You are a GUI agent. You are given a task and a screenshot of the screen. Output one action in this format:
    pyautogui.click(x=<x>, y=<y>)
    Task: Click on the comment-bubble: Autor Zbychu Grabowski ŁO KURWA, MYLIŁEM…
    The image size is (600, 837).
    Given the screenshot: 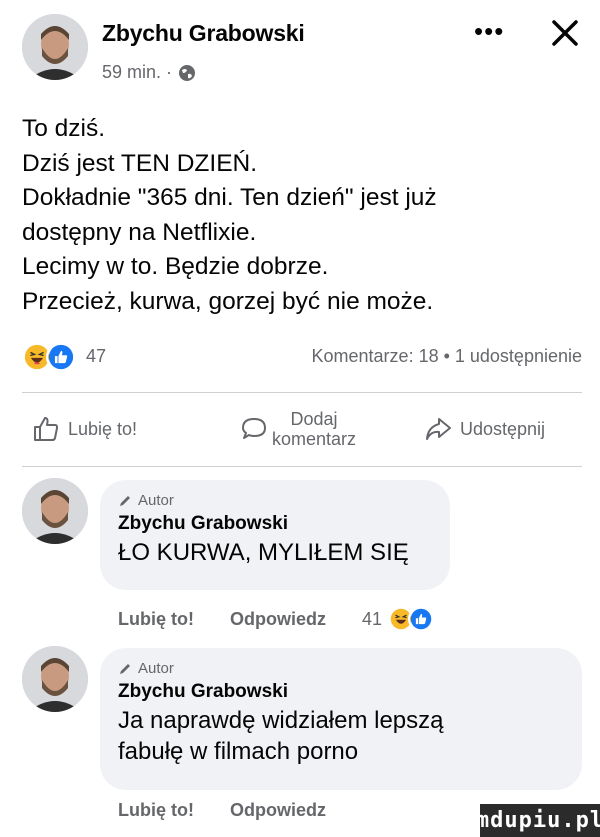 What is the action you would take?
    pyautogui.click(x=275, y=535)
    